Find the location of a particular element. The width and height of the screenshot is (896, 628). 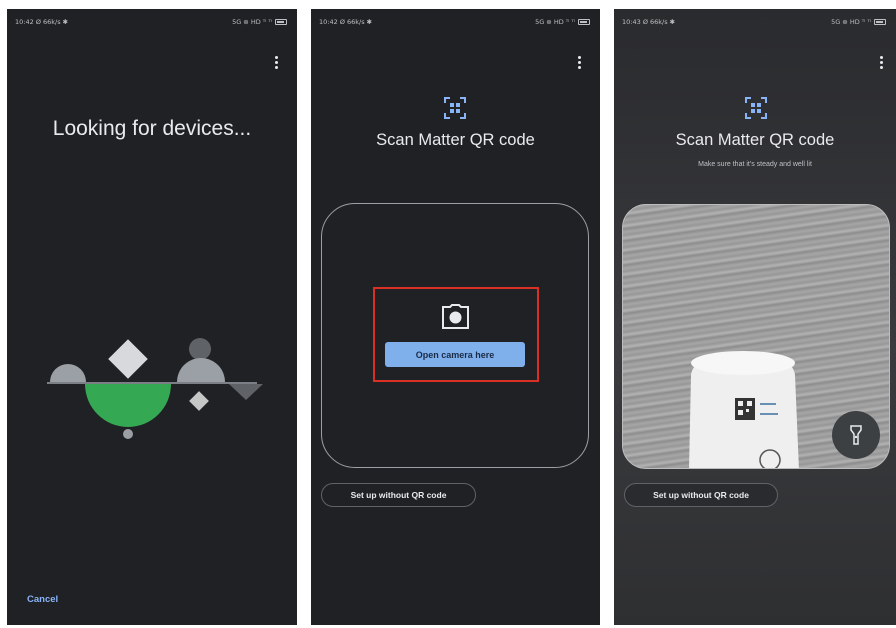

searching-shapes-illustration is located at coordinates (155, 388).